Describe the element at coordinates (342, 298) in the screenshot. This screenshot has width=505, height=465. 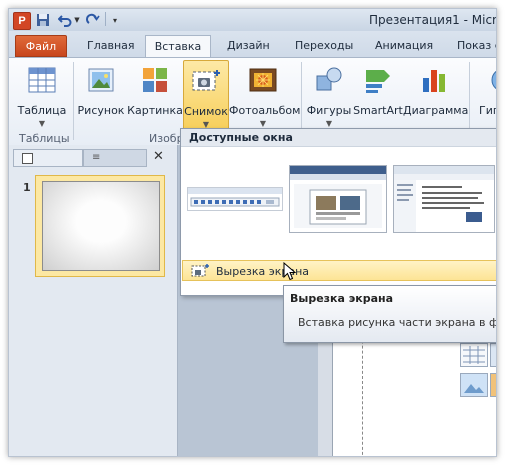
I see `tooltip-title: Вырезка экрана` at that location.